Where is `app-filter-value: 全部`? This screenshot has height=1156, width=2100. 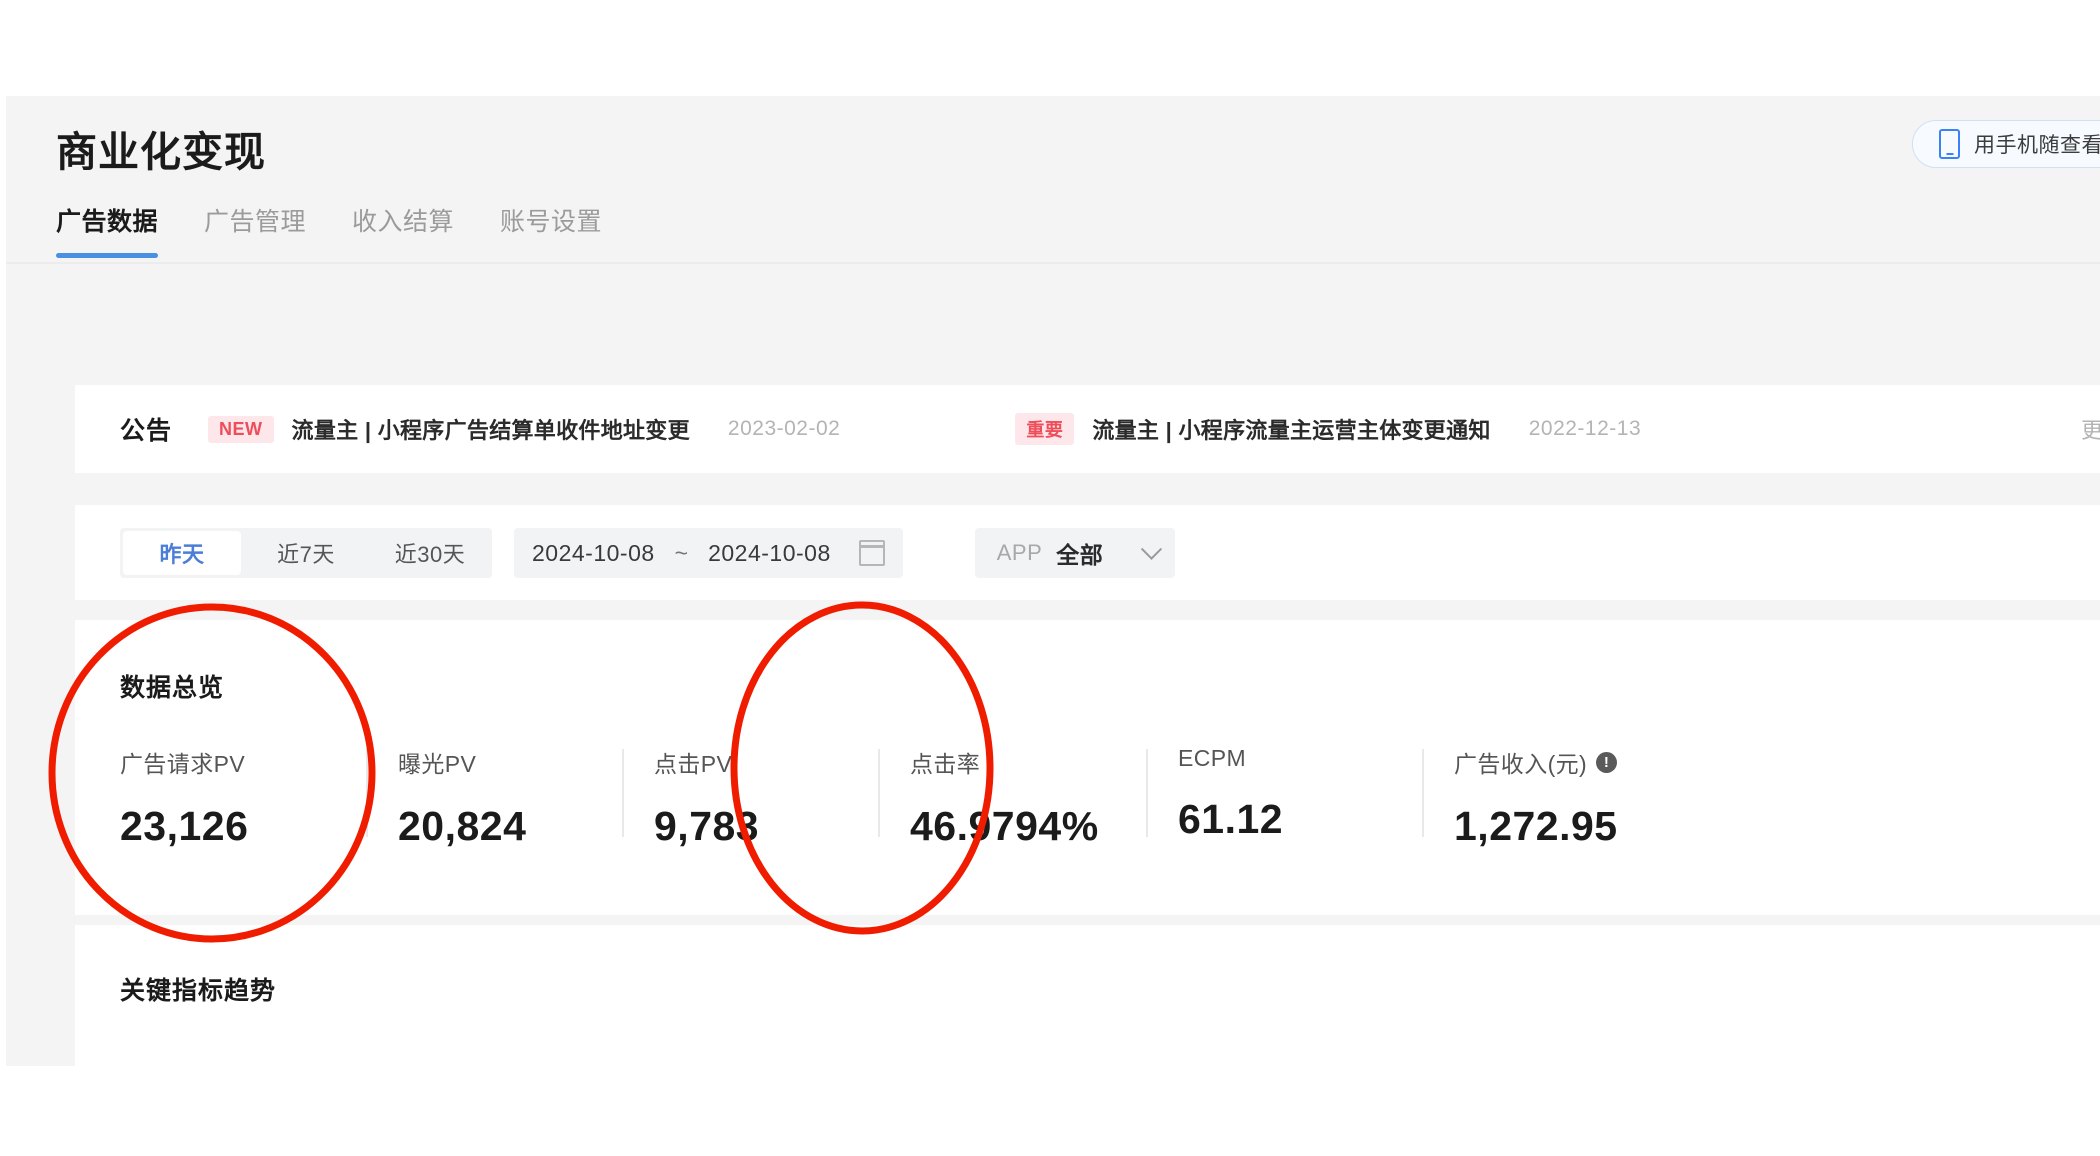 app-filter-value: 全部 is located at coordinates (1080, 555).